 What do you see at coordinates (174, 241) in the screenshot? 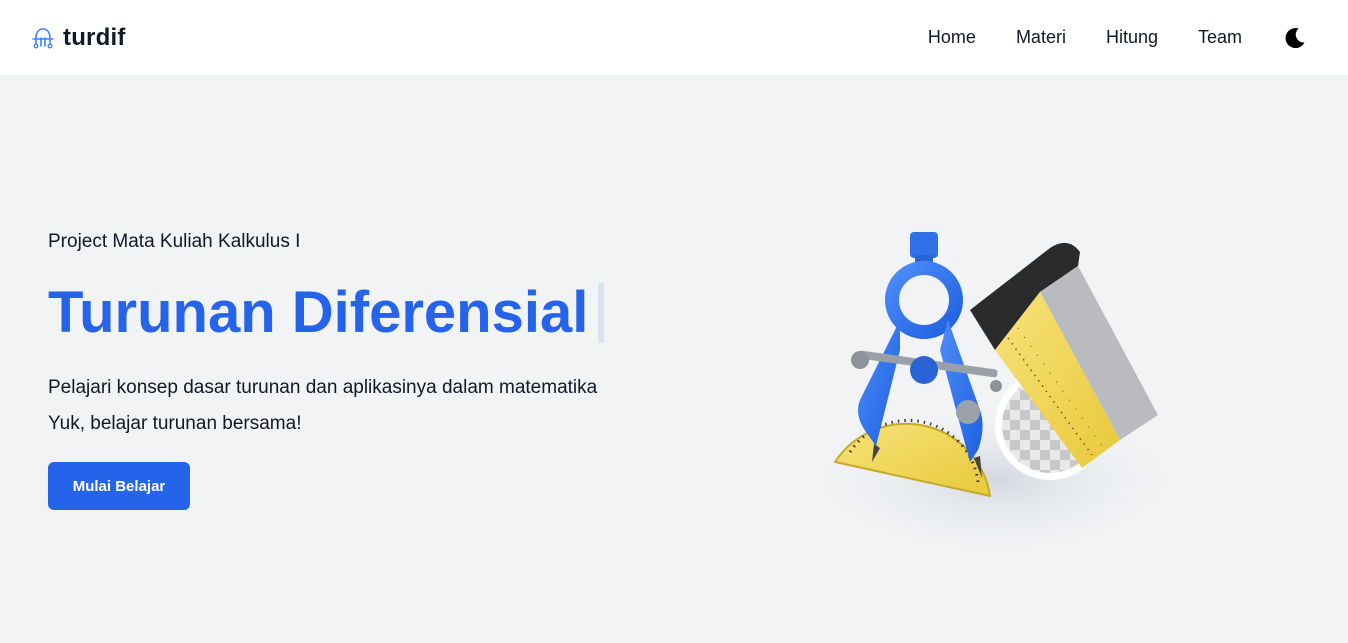
I see `hero-subtitle: Project Mata Kuliah Kalkulus I` at bounding box center [174, 241].